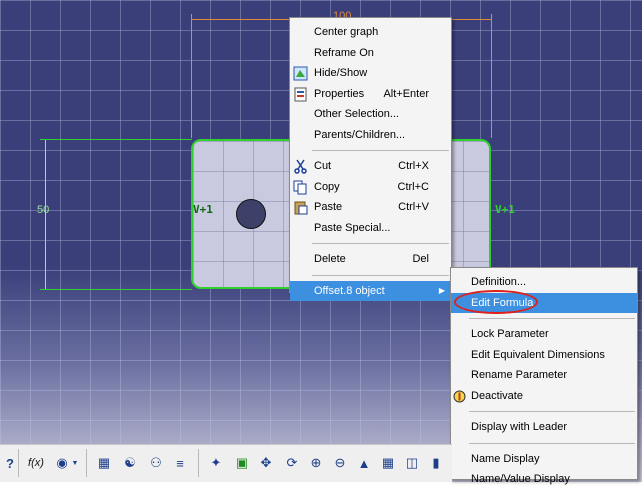 The image size is (642, 490). I want to click on sketch-line-top, so click(116, 139).